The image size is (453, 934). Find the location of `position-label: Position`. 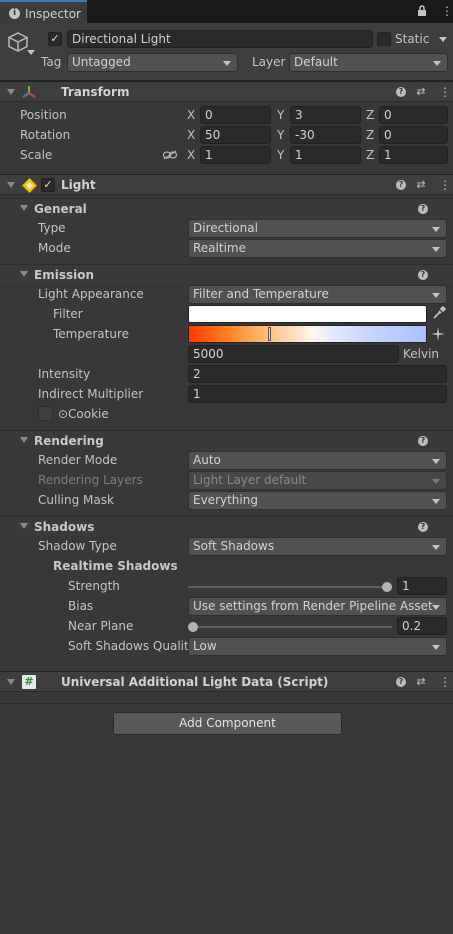

position-label: Position is located at coordinates (43, 115).